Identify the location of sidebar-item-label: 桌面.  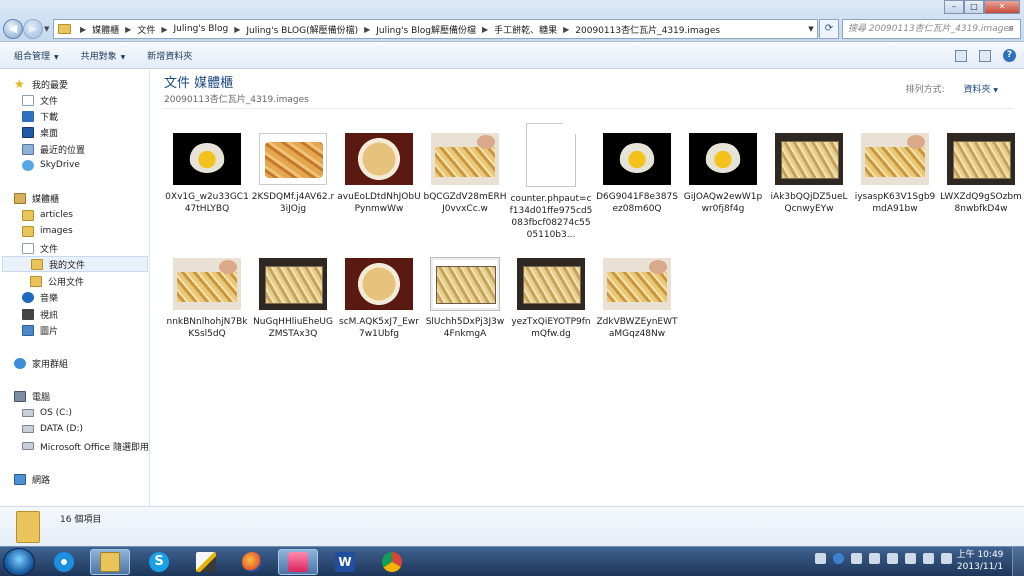
(49, 133).